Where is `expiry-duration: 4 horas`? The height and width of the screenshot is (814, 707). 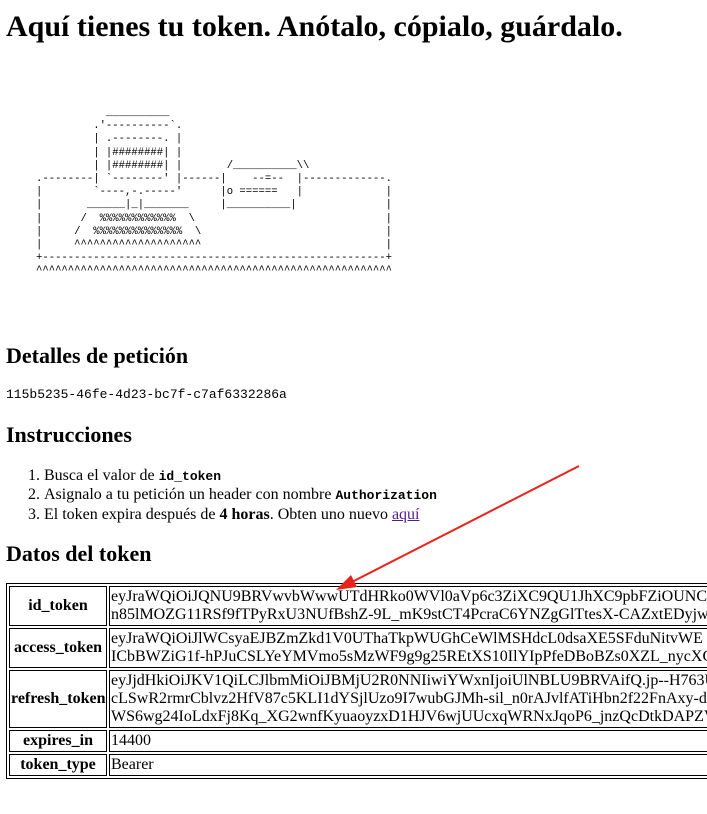
expiry-duration: 4 horas is located at coordinates (244, 514).